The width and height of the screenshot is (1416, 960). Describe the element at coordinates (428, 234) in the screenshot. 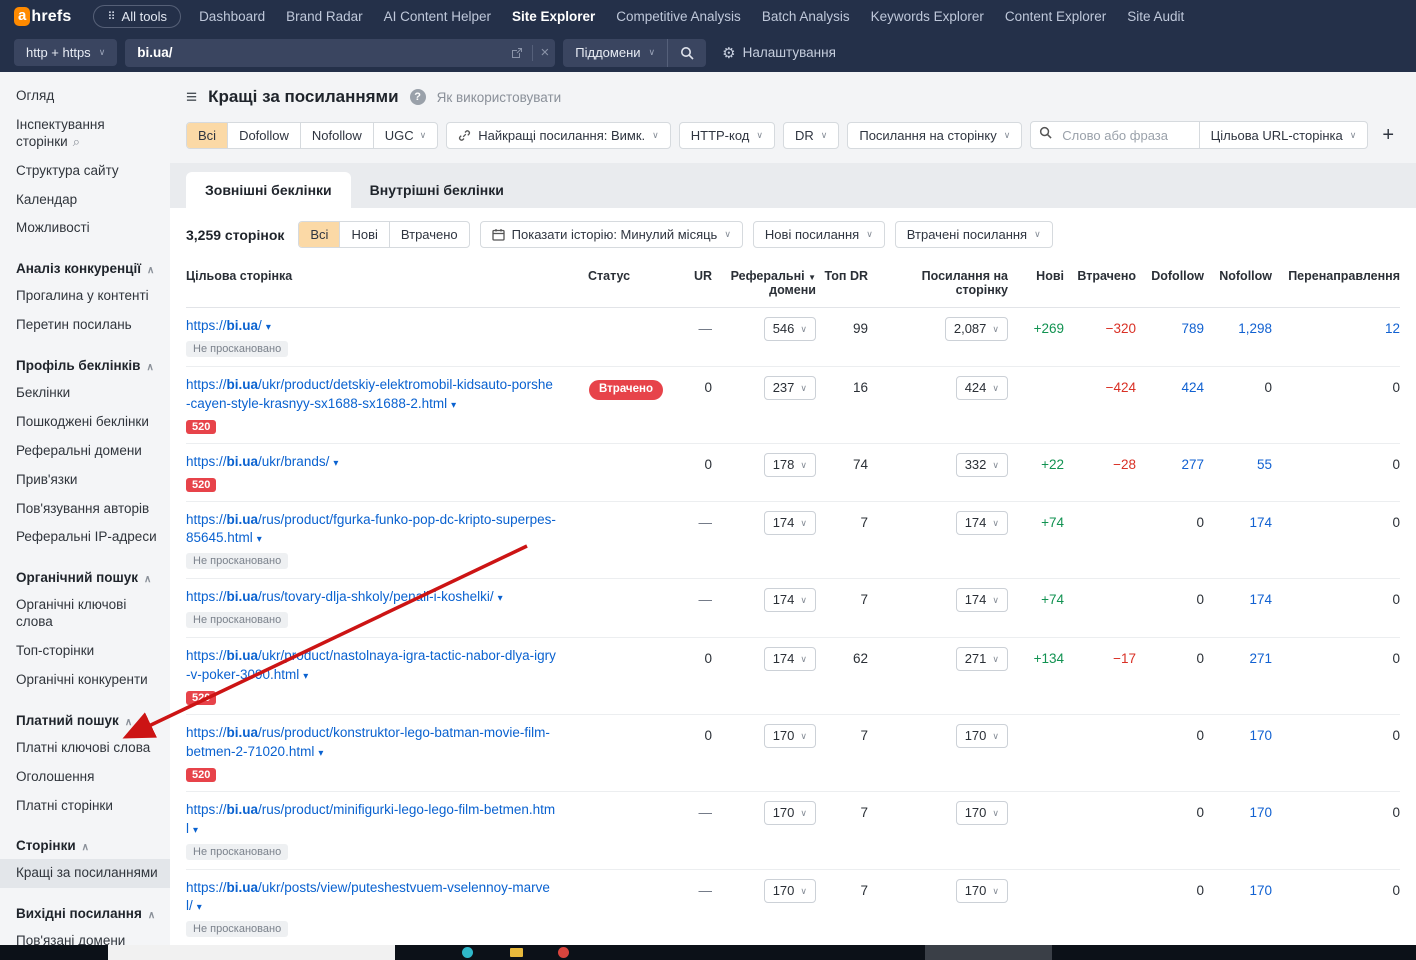

I see `state-filter-option: Втрачено` at that location.